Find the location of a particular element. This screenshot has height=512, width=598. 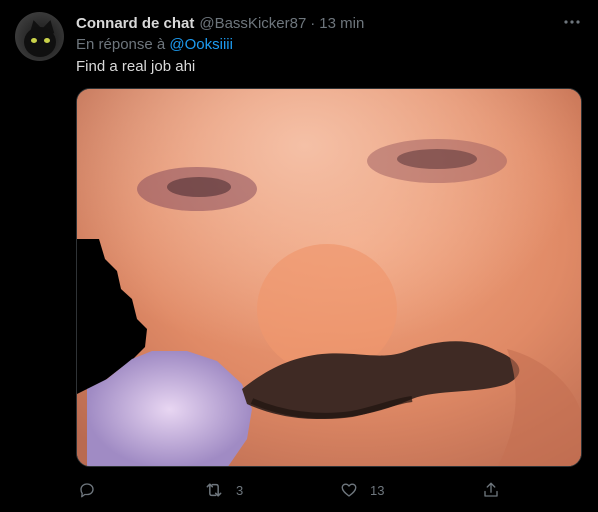

timestamp: 13 min is located at coordinates (341, 23).